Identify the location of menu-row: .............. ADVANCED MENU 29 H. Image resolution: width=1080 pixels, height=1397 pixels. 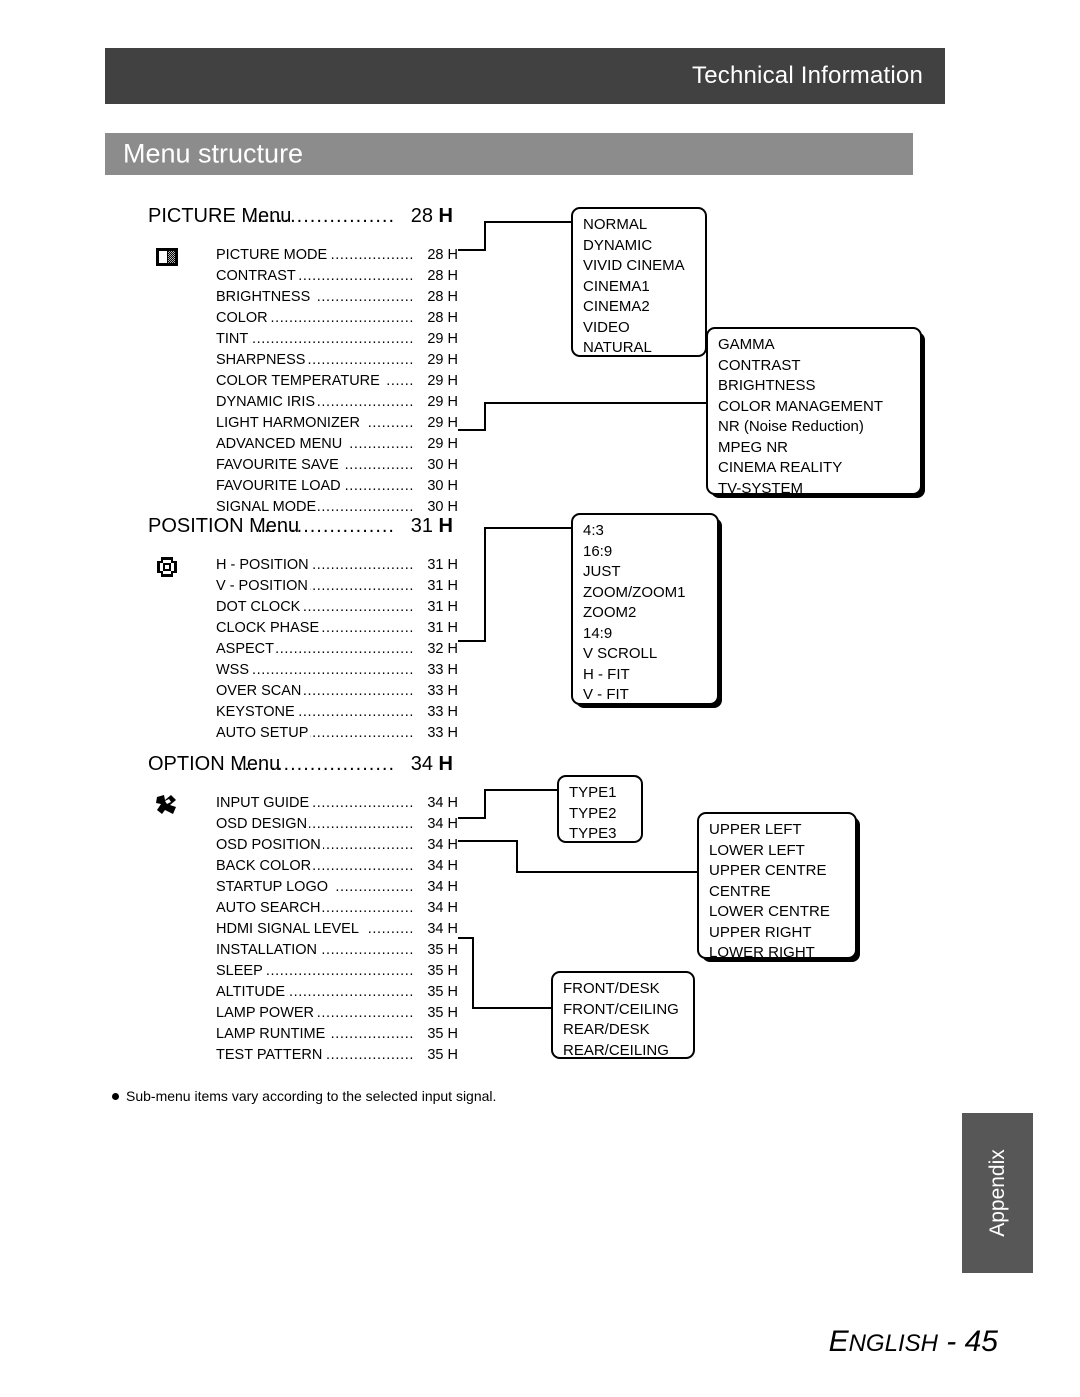
(337, 444).